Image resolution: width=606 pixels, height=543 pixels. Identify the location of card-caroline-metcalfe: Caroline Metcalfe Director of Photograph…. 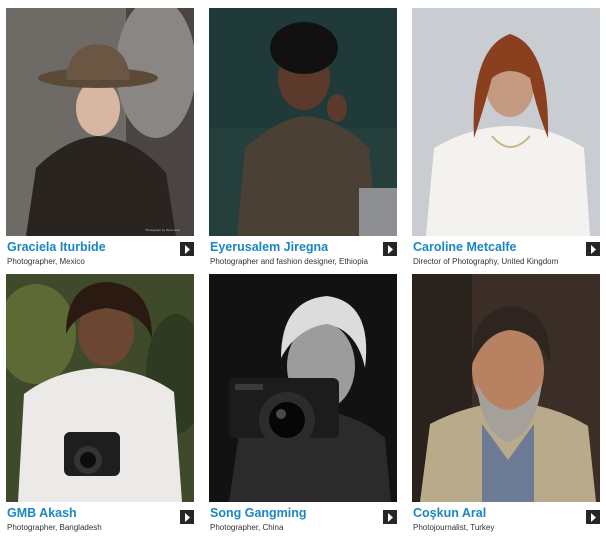
(506, 139).